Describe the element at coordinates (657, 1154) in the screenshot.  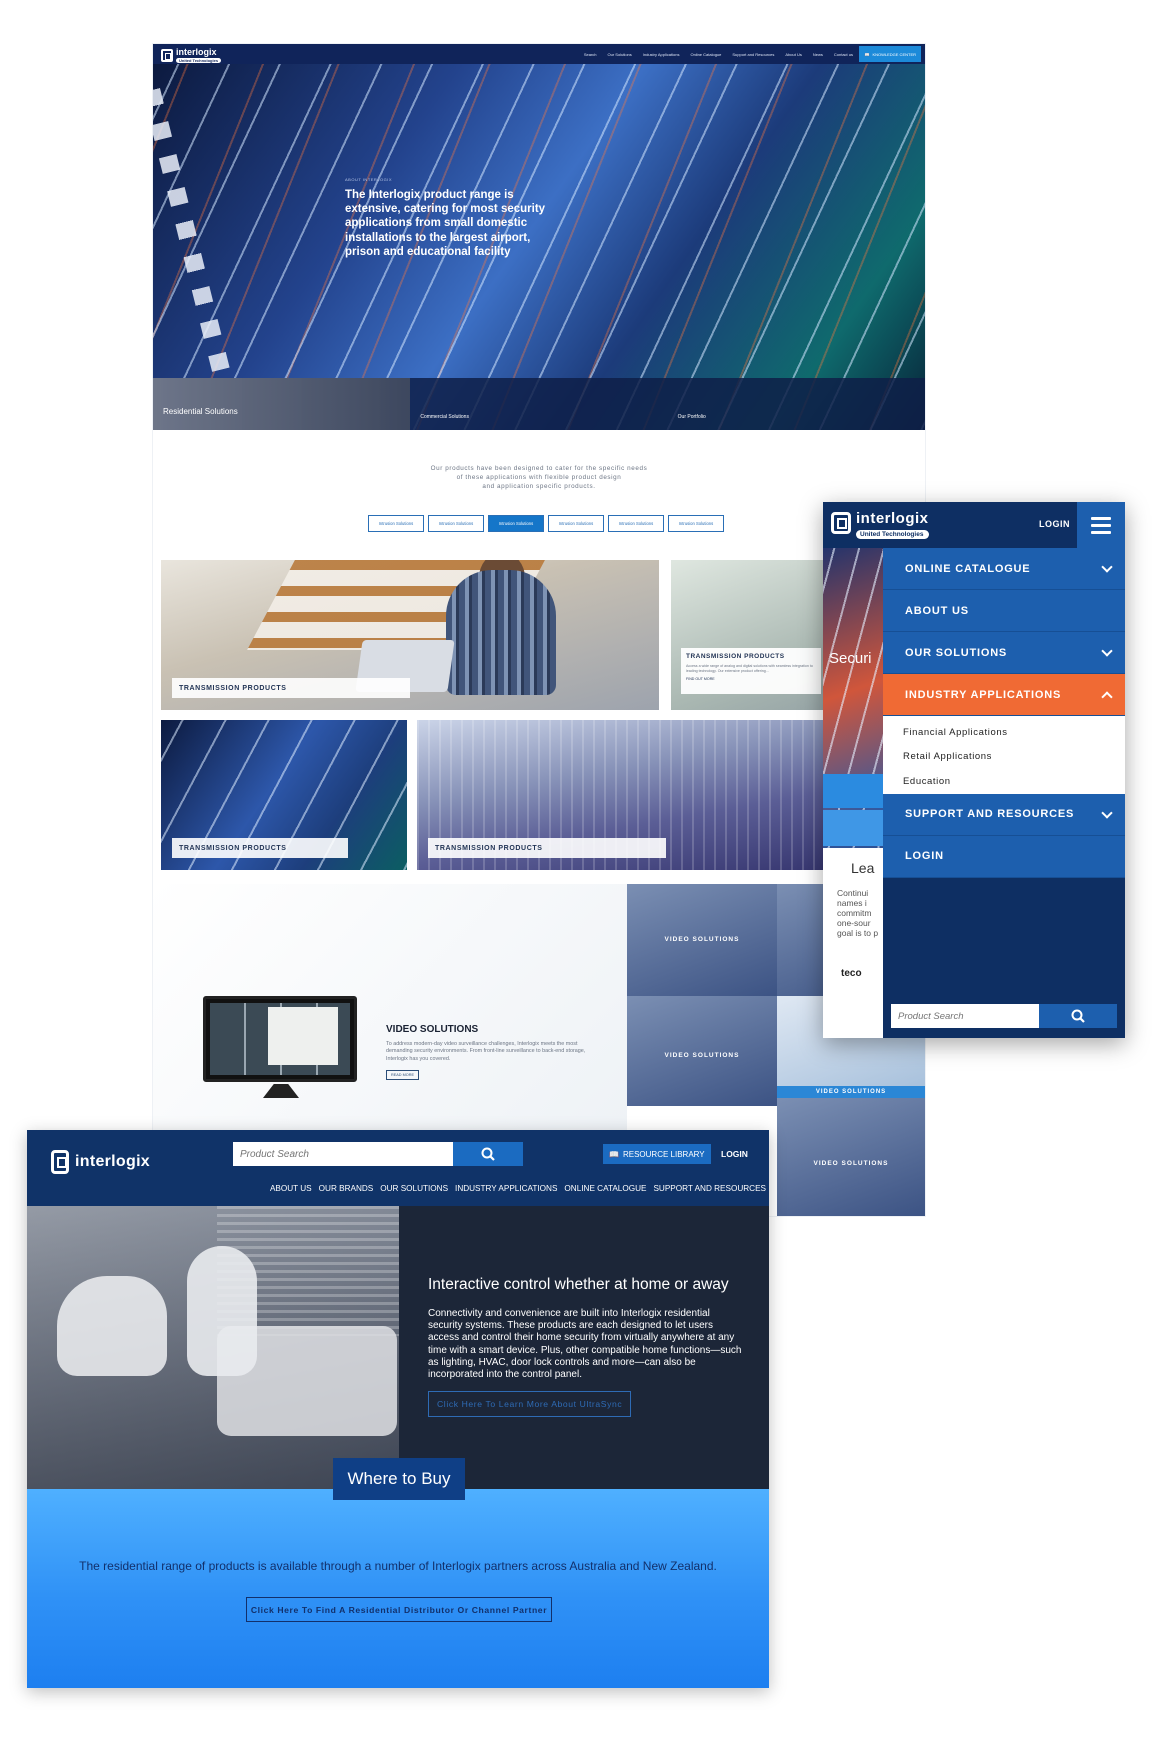
I see `resource-library-button: 📖 RESOURCE LIBRARY` at that location.